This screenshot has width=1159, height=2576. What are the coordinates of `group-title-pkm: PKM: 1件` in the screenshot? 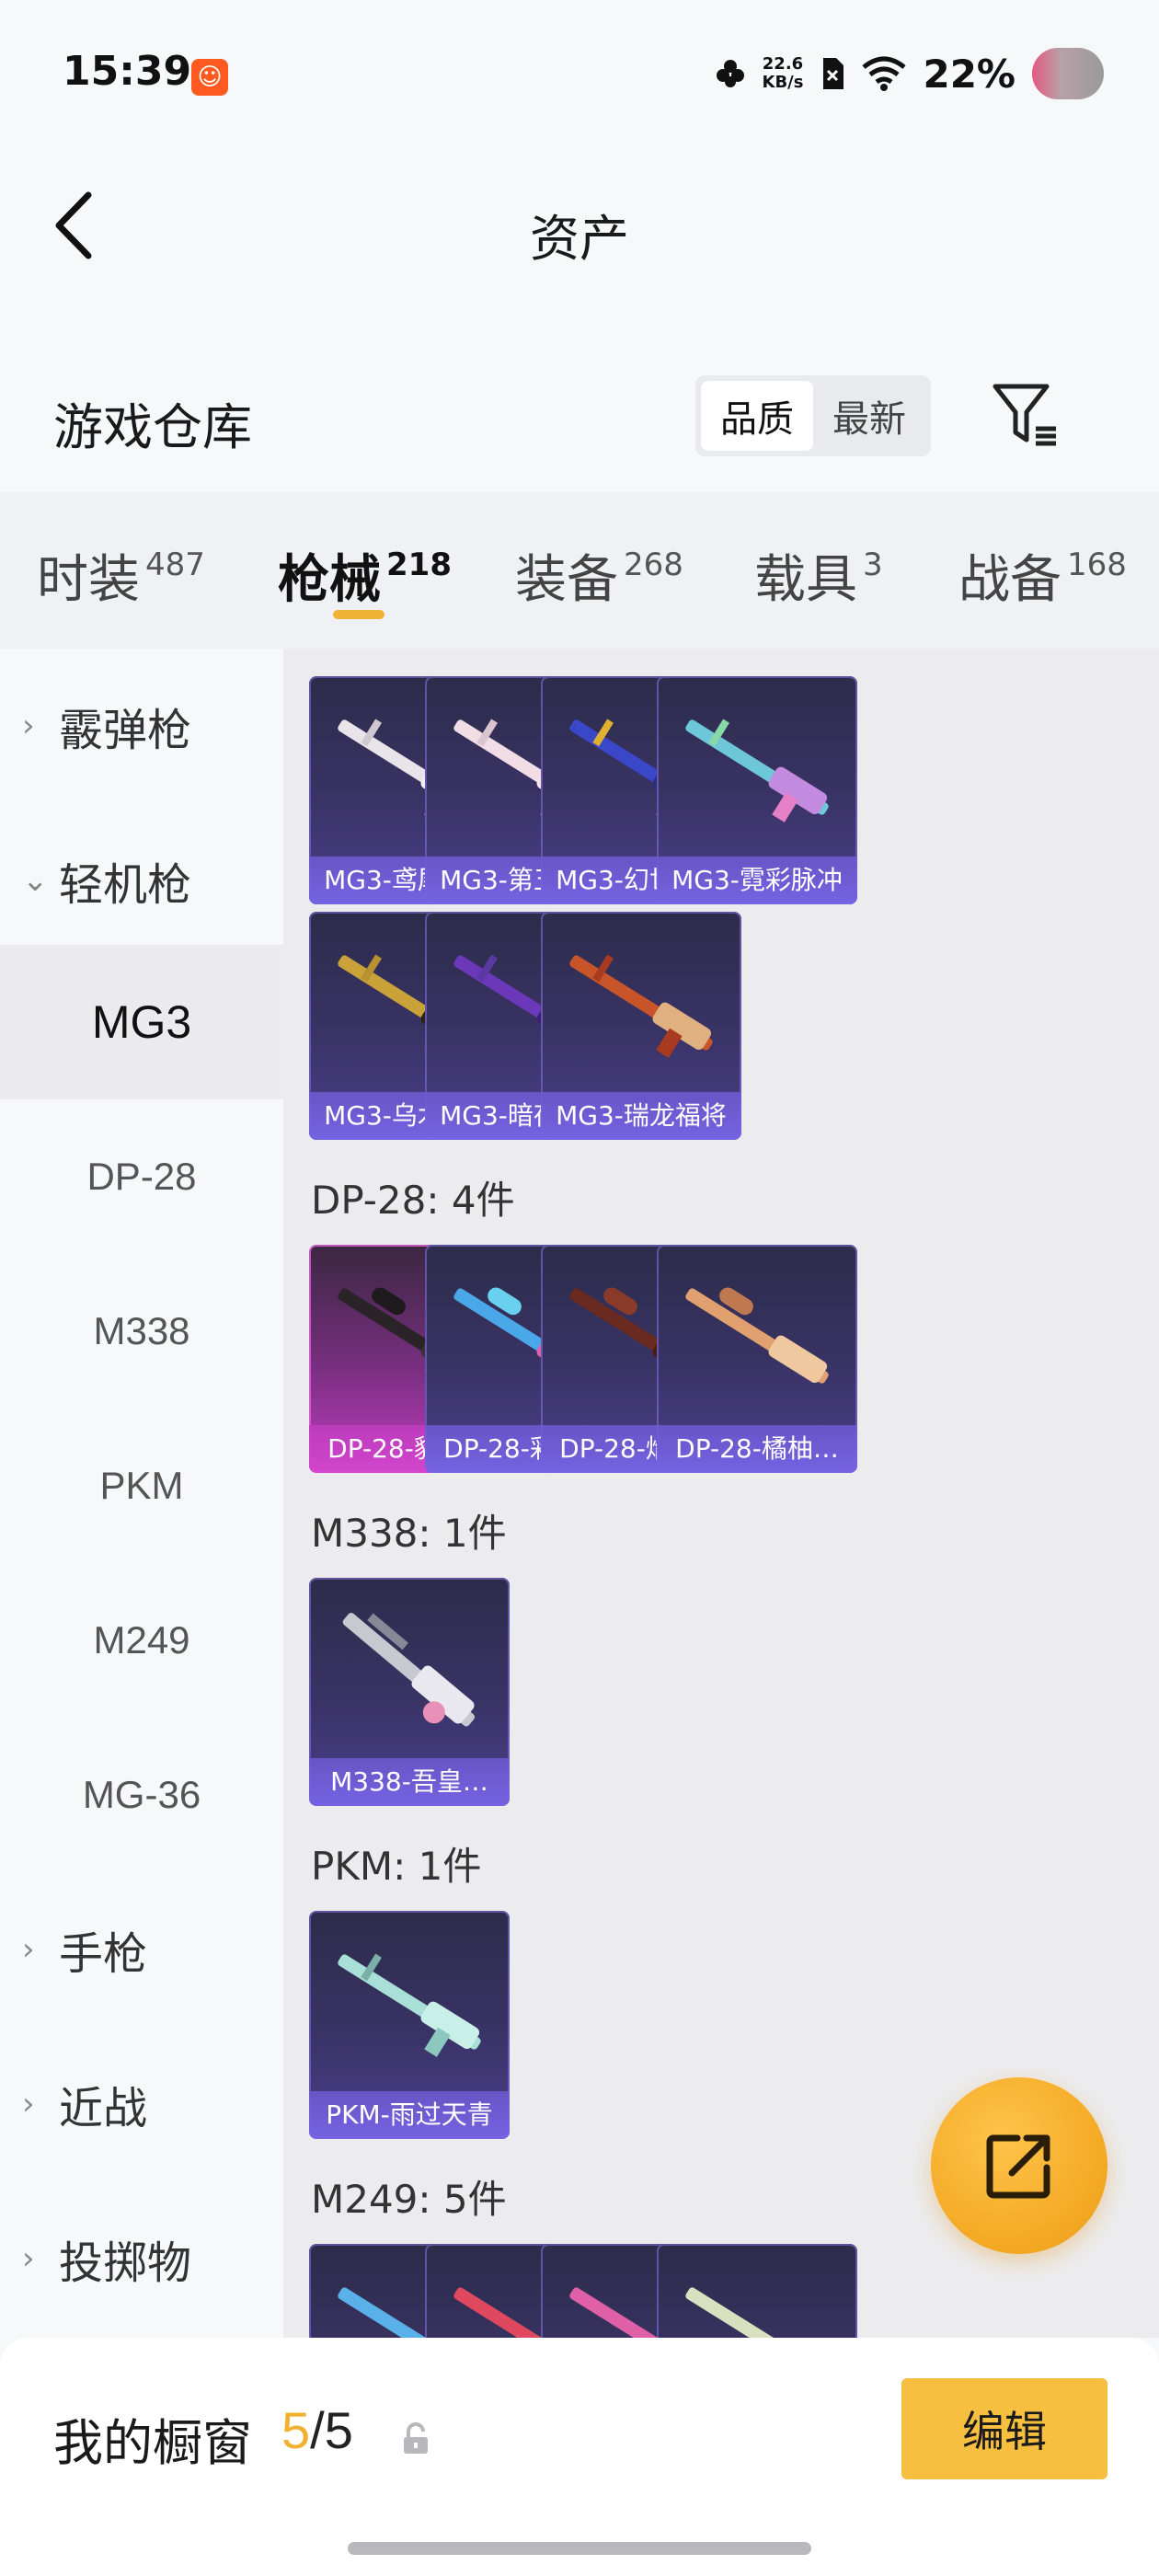 It's located at (396, 1866).